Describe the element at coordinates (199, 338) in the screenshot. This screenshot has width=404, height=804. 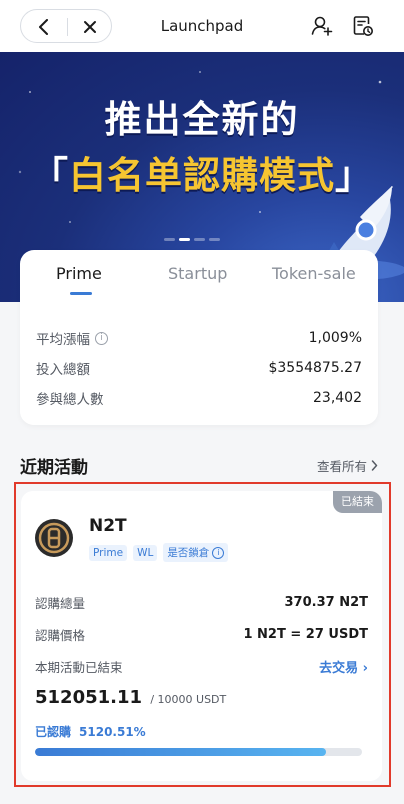
I see `stat-row-avg-gain: 平均漲幅 i 1,009%` at that location.